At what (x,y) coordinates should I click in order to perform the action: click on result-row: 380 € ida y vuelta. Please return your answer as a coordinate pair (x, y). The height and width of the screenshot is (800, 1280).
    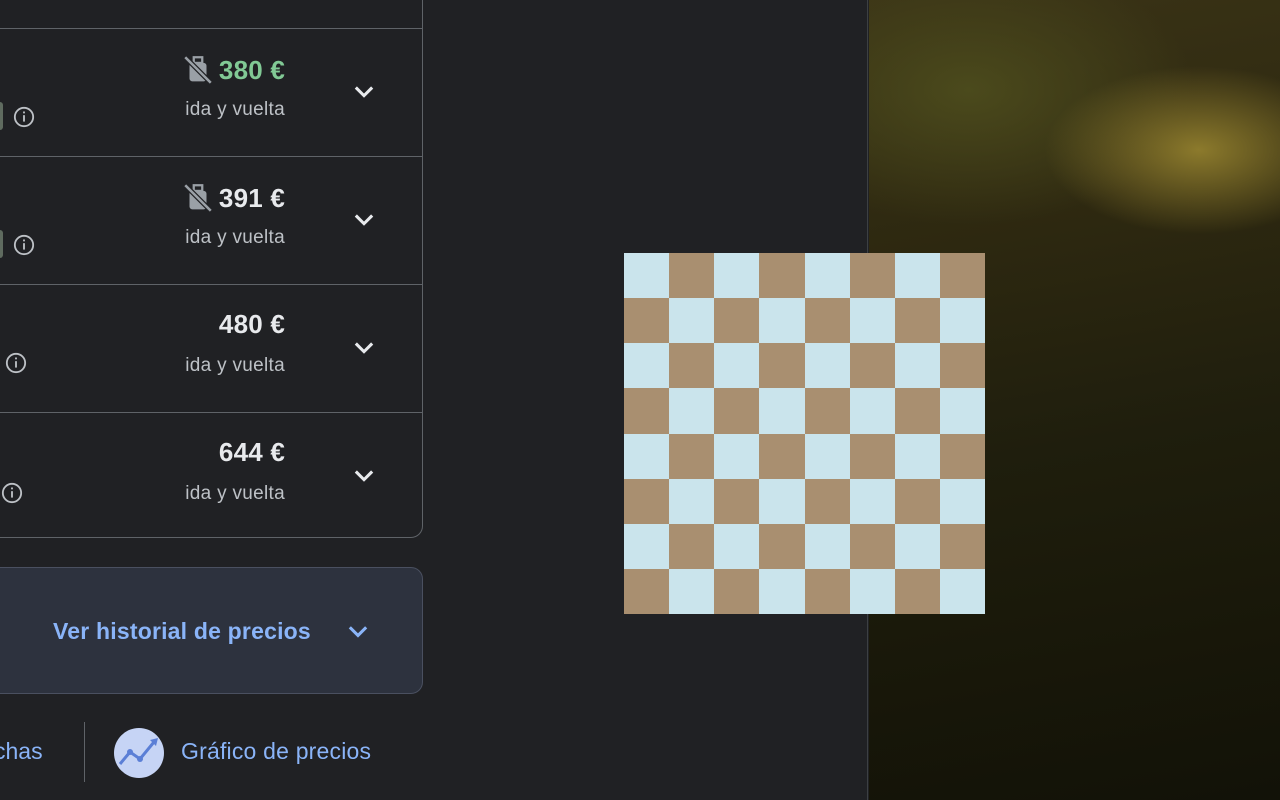
    Looking at the image, I should click on (211, 92).